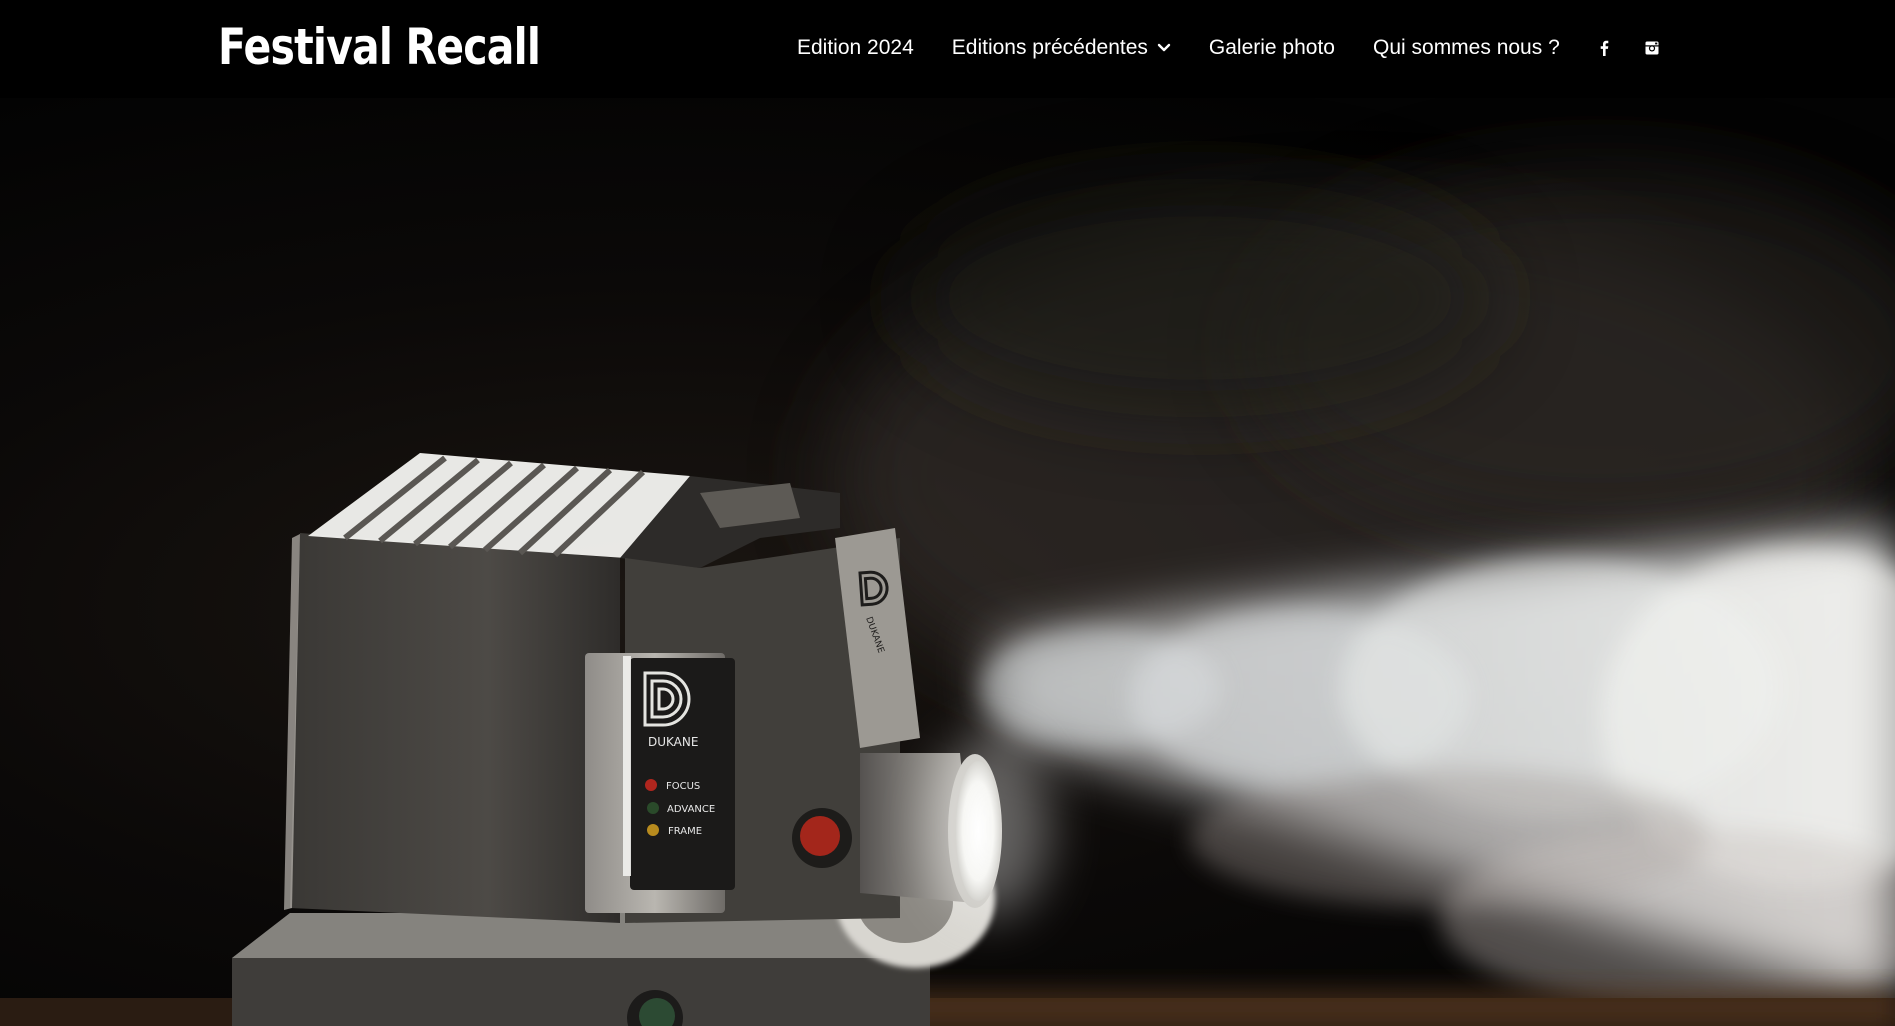 The width and height of the screenshot is (1895, 1026). Describe the element at coordinates (1049, 47) in the screenshot. I see `nav-item-label: Editions précédentes` at that location.